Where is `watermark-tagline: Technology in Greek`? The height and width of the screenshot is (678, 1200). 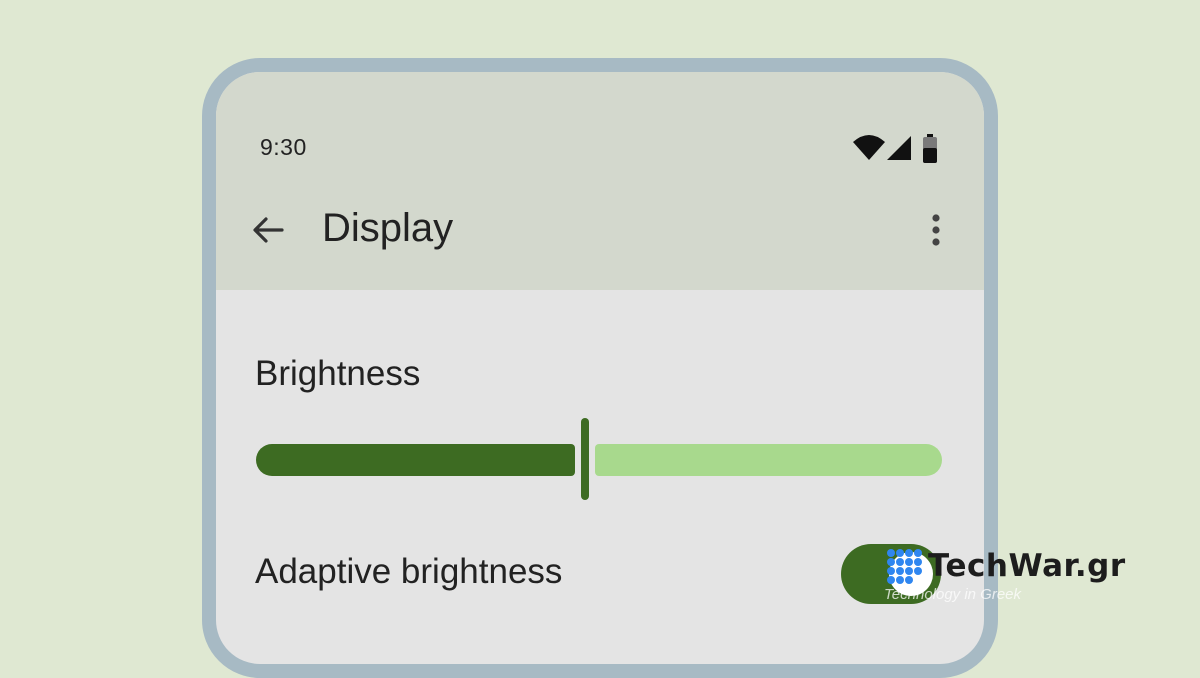 watermark-tagline: Technology in Greek is located at coordinates (953, 594).